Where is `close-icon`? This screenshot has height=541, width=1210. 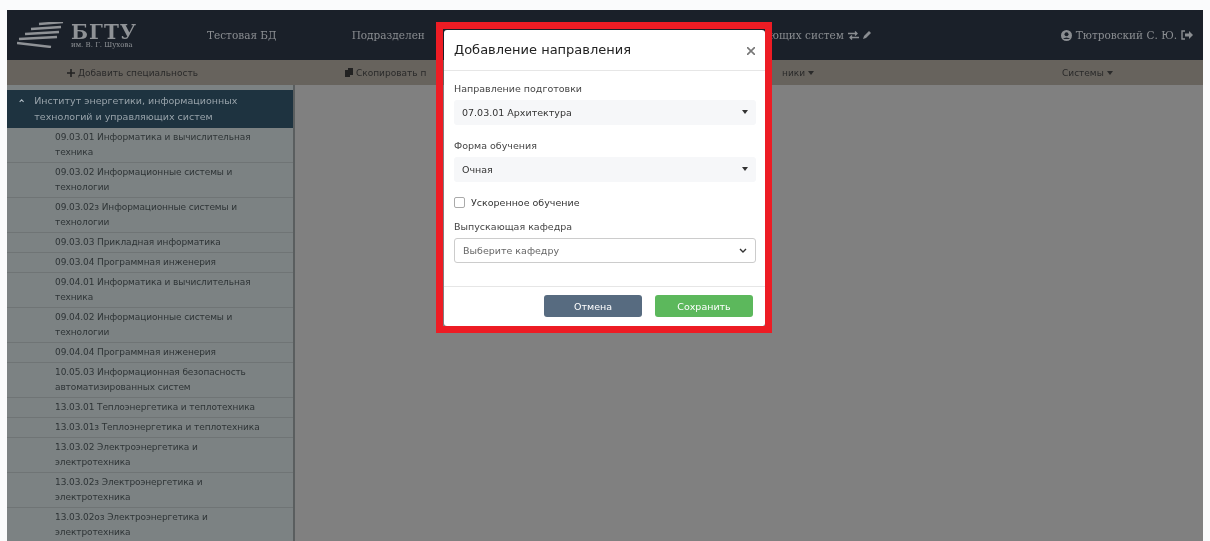 close-icon is located at coordinates (751, 51).